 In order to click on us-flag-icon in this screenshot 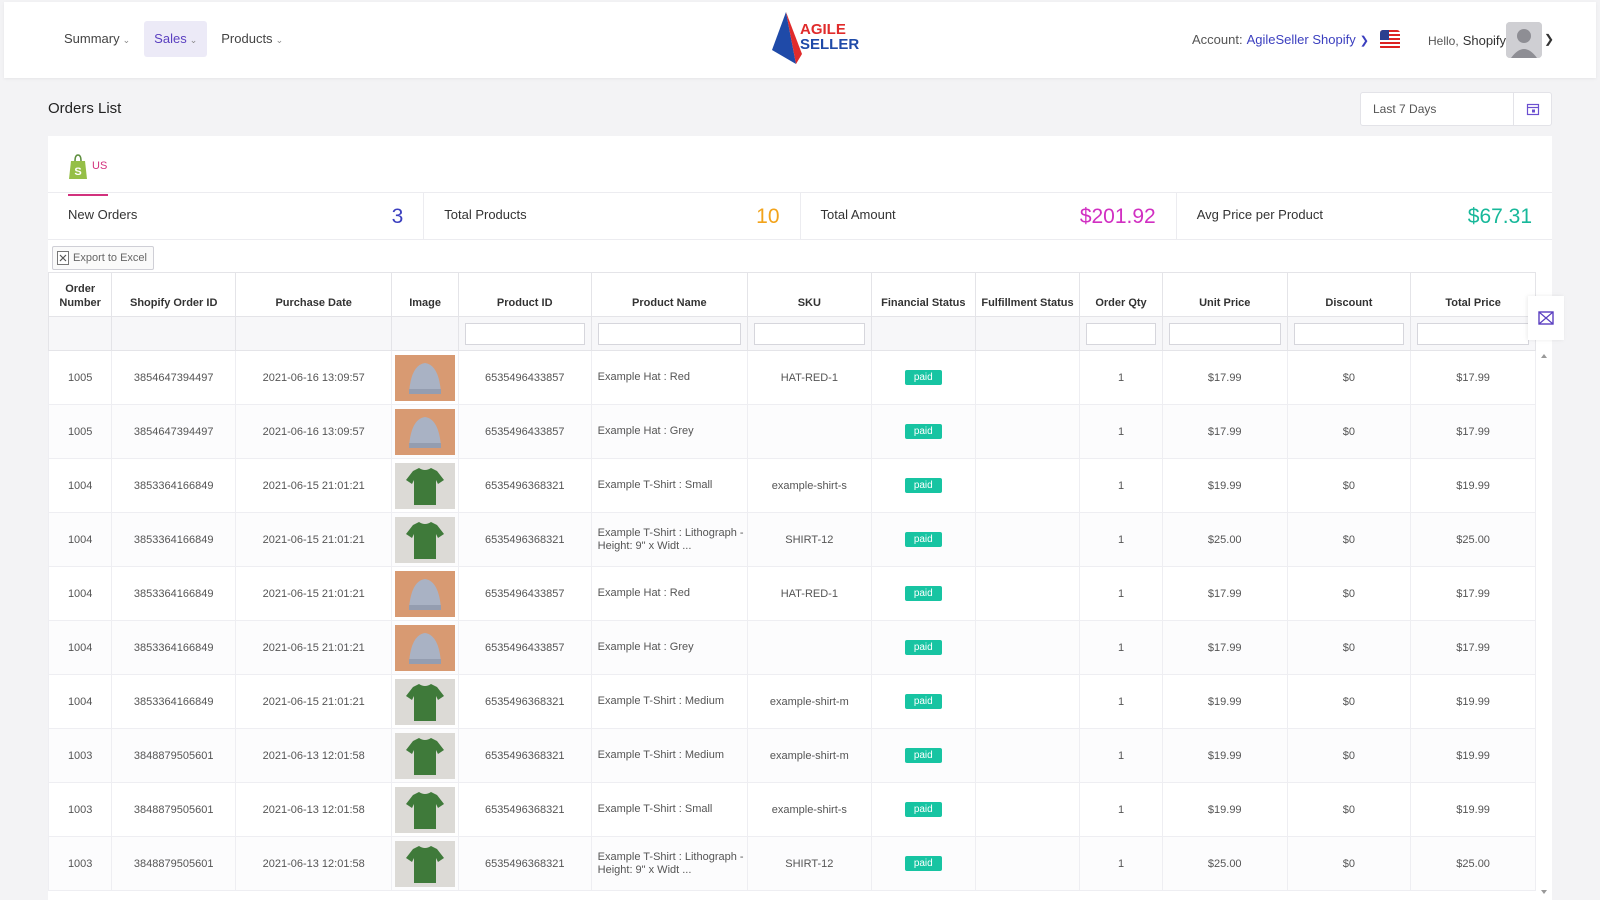, I will do `click(1390, 40)`.